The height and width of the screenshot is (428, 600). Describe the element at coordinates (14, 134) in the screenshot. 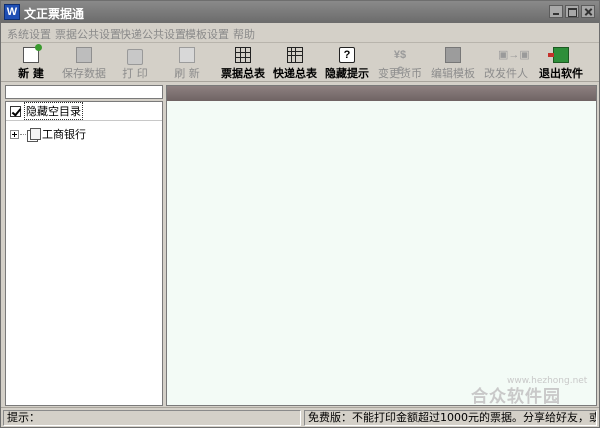

I see `expand-plus-icon` at that location.